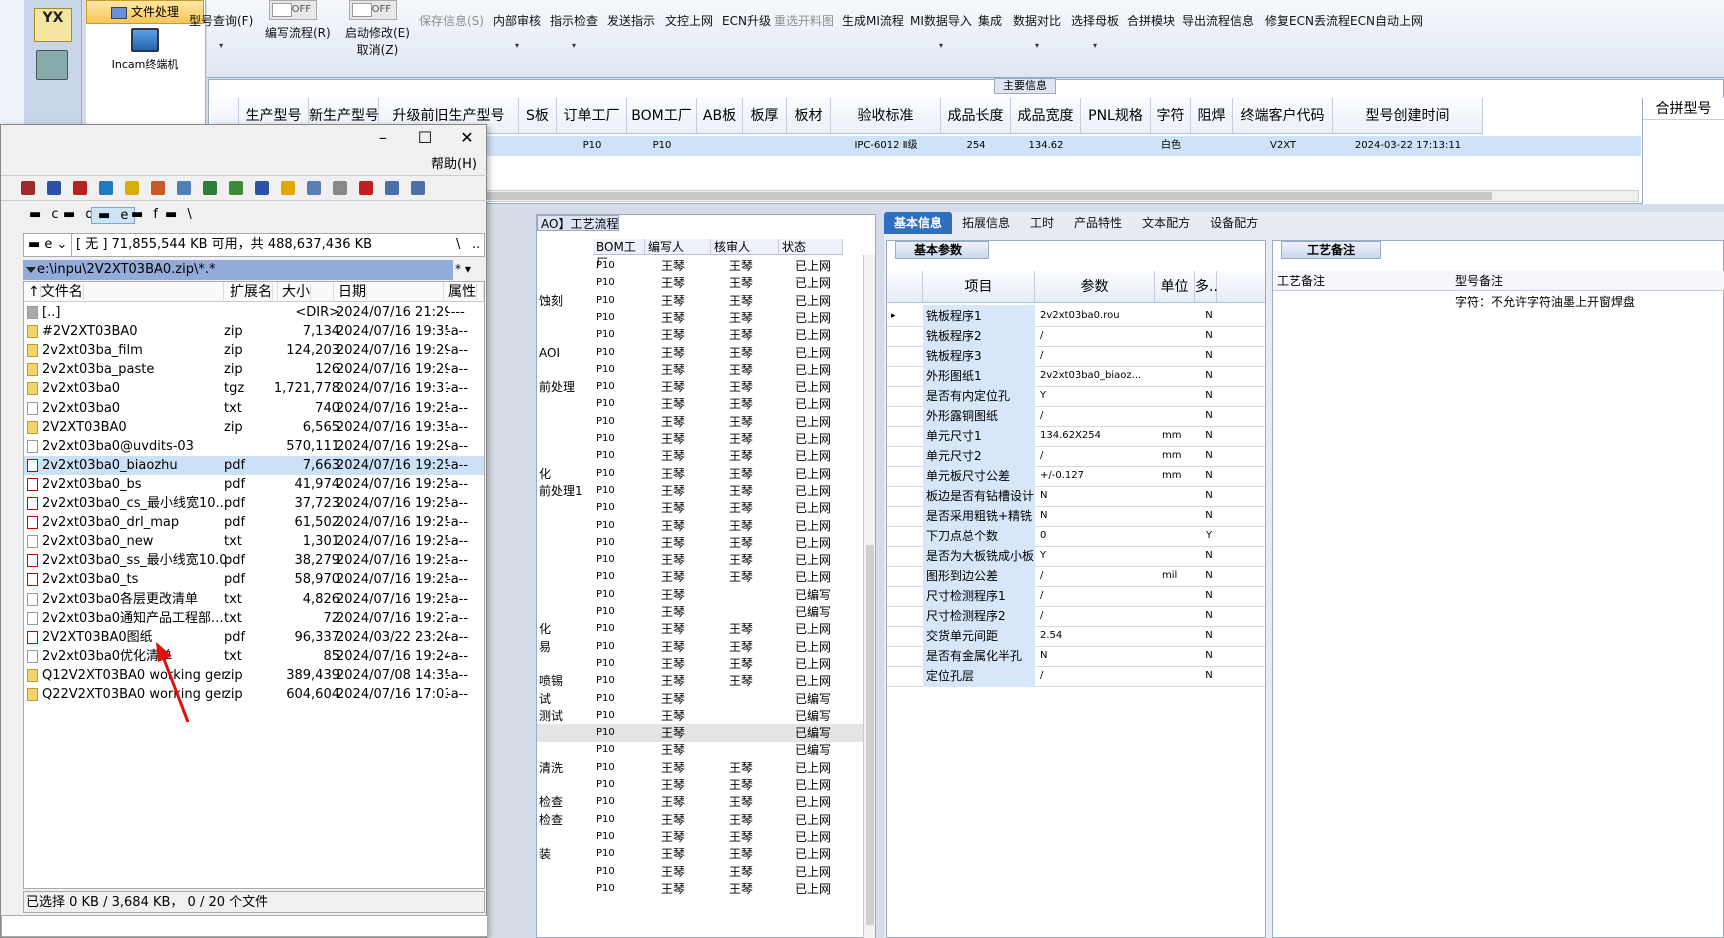 The image size is (1724, 938). I want to click on start-modify-toggle: OFF, so click(373, 10).